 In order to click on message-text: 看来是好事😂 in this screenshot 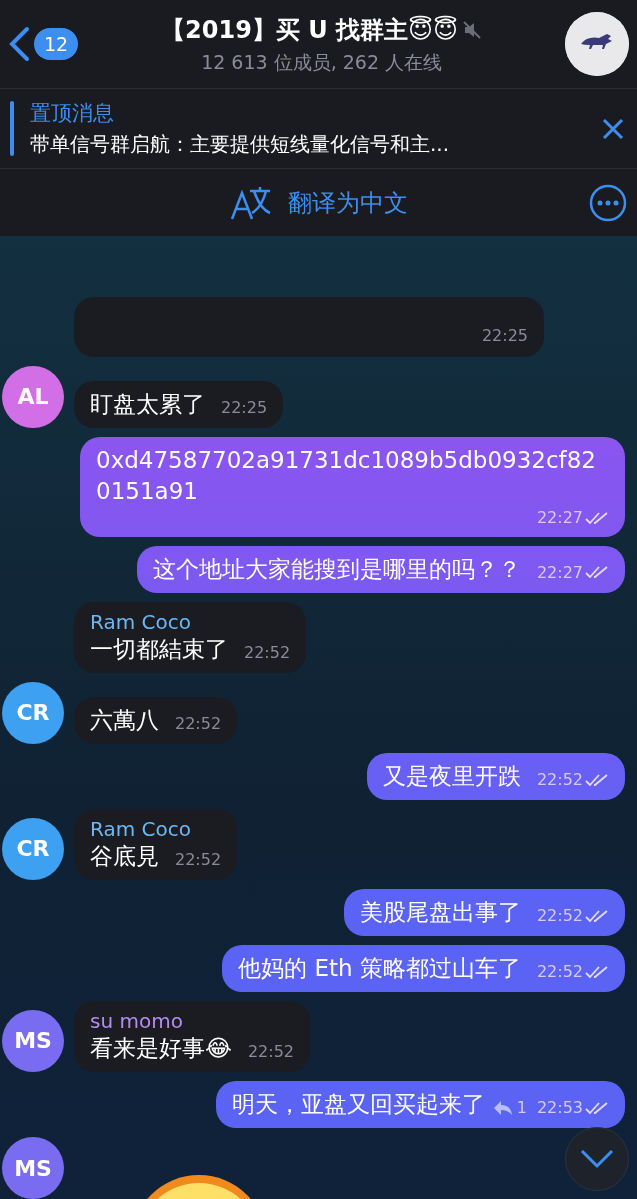, I will do `click(161, 1047)`.